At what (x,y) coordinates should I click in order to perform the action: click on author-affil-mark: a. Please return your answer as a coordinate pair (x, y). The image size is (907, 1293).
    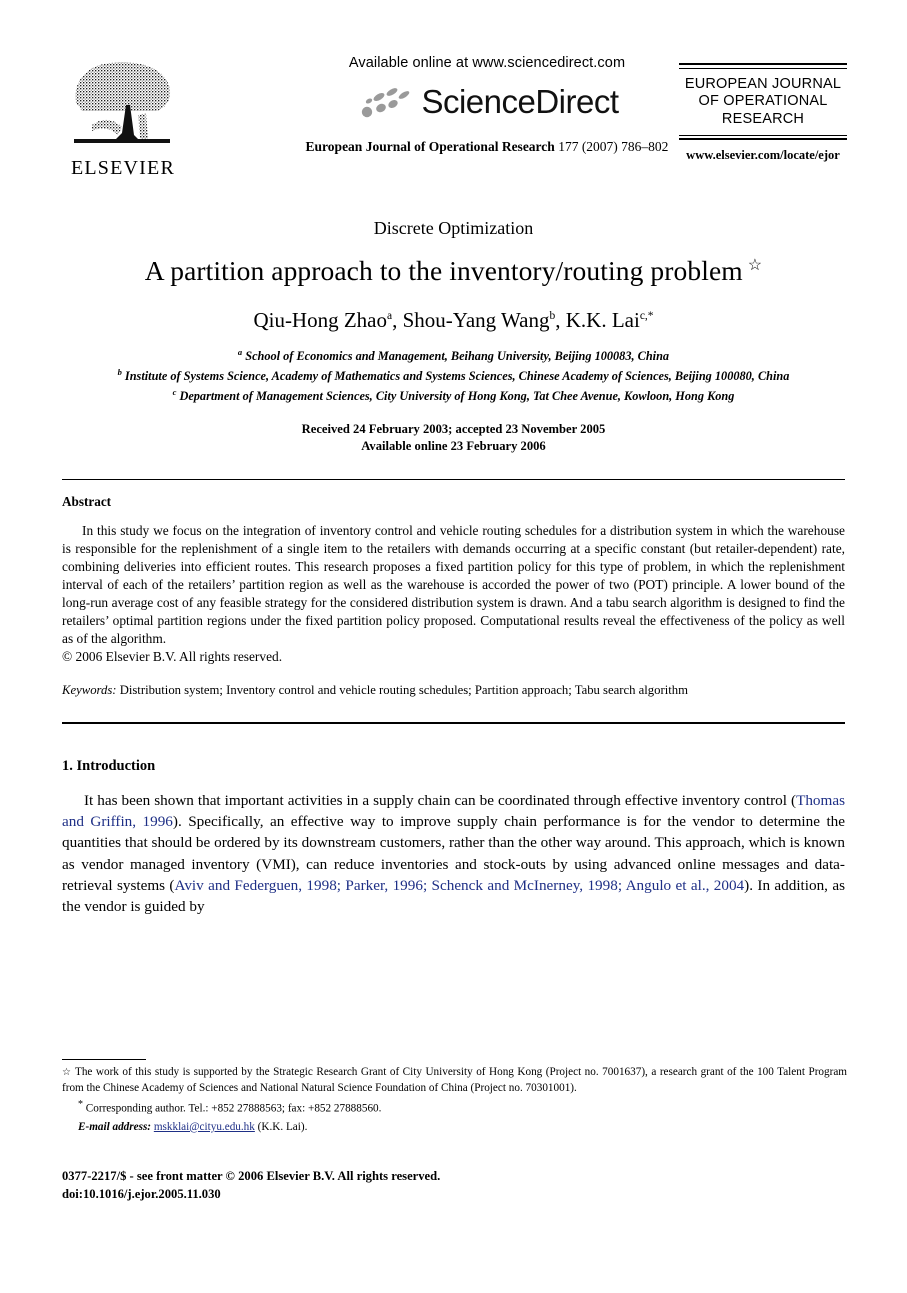
    Looking at the image, I should click on (390, 316).